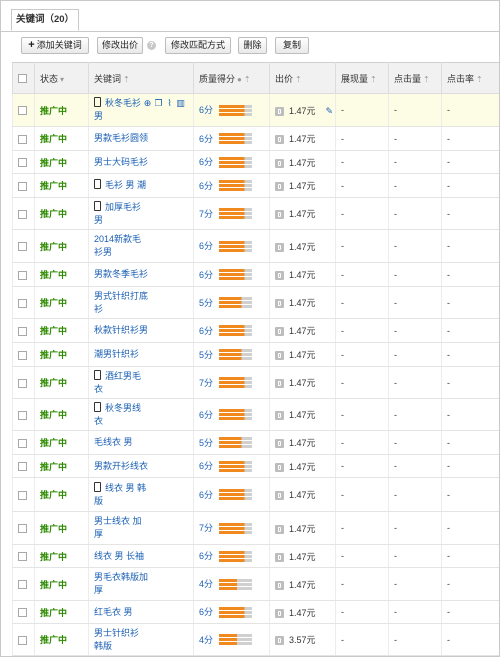 The width and height of the screenshot is (500, 657). I want to click on table-row: 推广中 毛线衣 男 5分 1.47元 - - -, so click(255, 442).